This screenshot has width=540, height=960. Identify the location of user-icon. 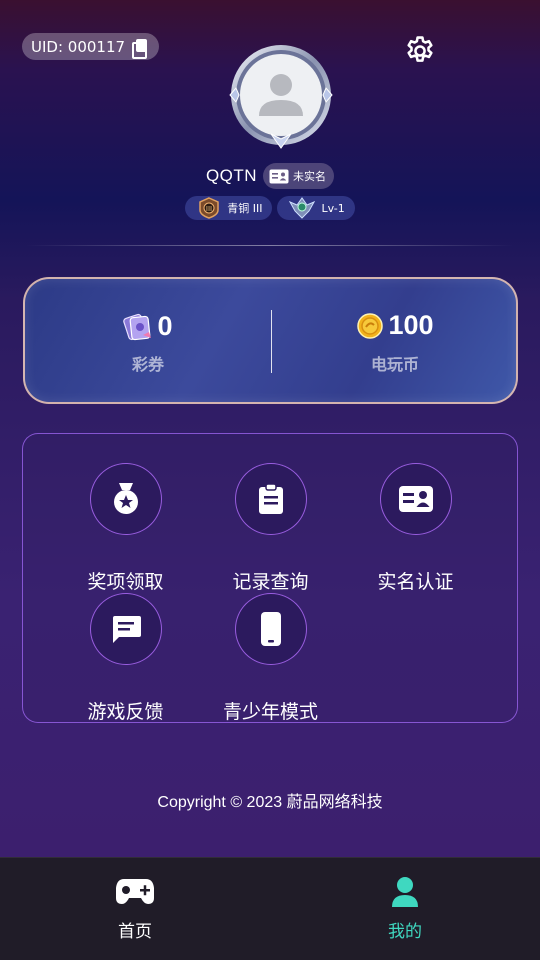
(405, 892).